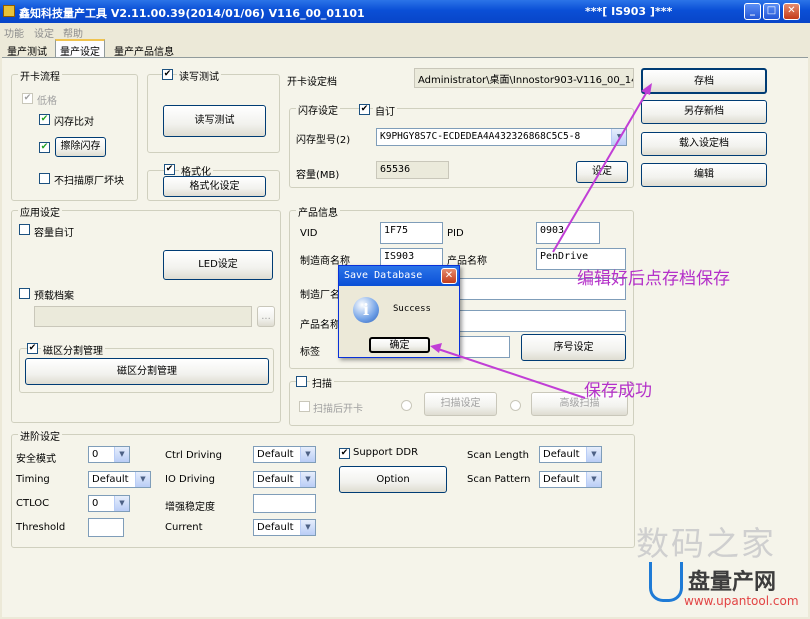  I want to click on flash-compare-label: 闪存比对, so click(74, 122).